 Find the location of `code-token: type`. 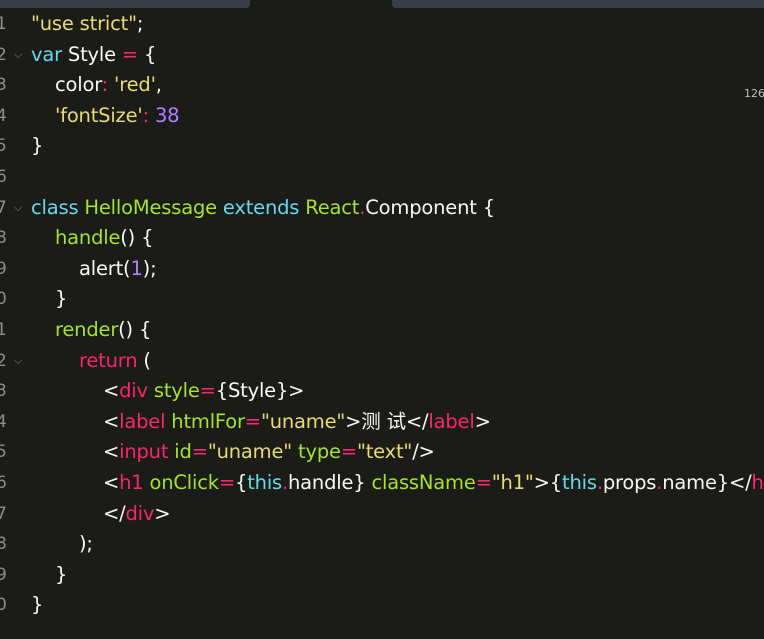

code-token: type is located at coordinates (319, 452).